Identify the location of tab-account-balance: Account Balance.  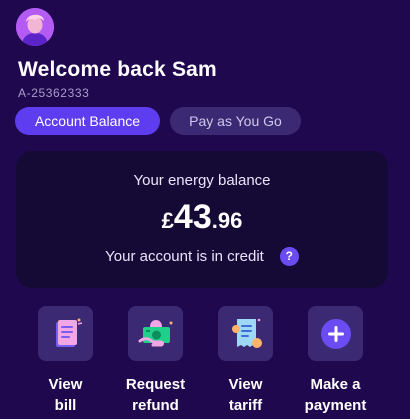
(87, 121).